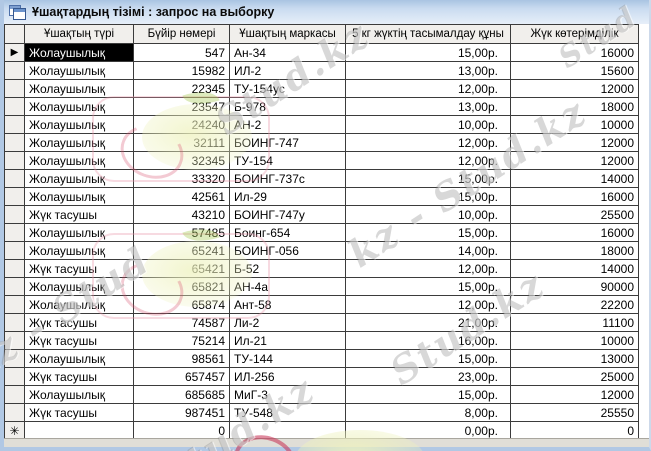 The image size is (651, 451). Describe the element at coordinates (182, 71) in the screenshot. I see `cell-number: 15982` at that location.